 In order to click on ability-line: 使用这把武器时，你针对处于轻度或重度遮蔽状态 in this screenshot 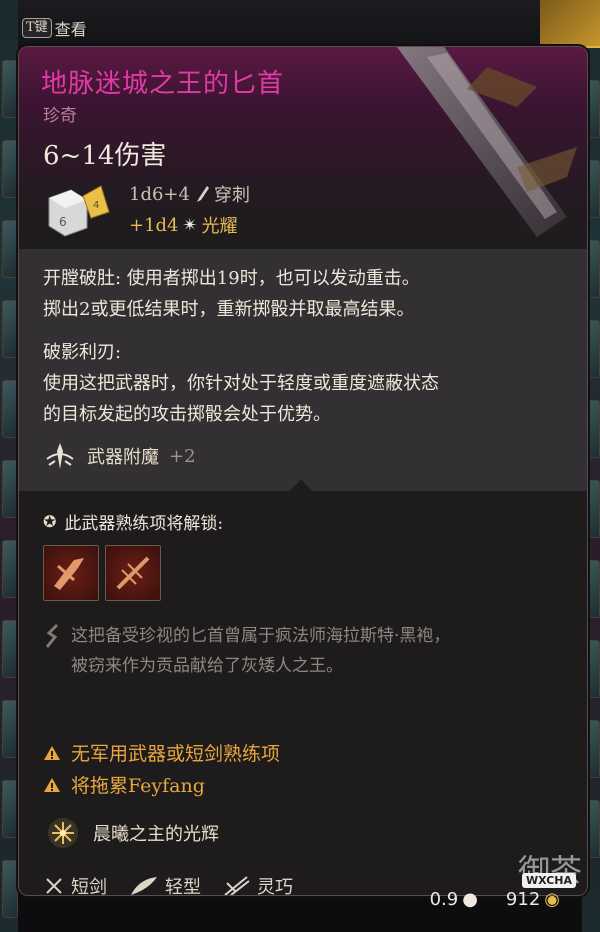, I will do `click(241, 383)`.